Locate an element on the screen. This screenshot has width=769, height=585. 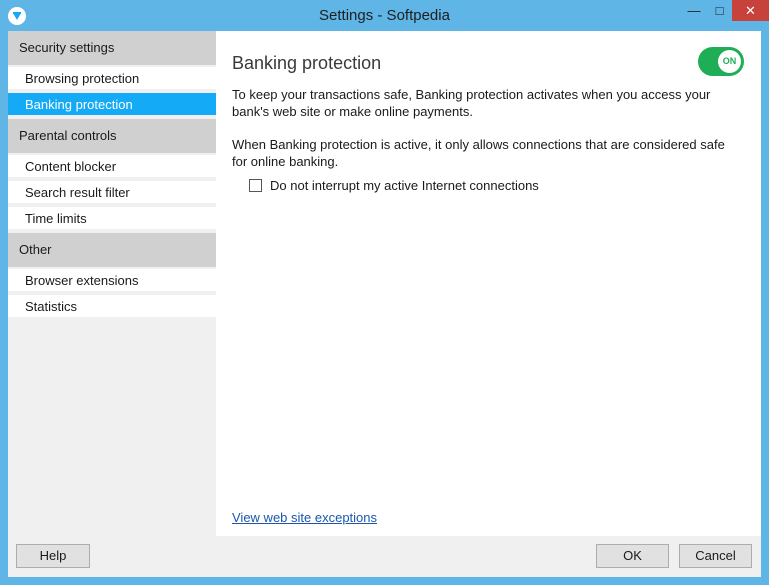
window-title: Settings - Softpedia is located at coordinates (384, 15).